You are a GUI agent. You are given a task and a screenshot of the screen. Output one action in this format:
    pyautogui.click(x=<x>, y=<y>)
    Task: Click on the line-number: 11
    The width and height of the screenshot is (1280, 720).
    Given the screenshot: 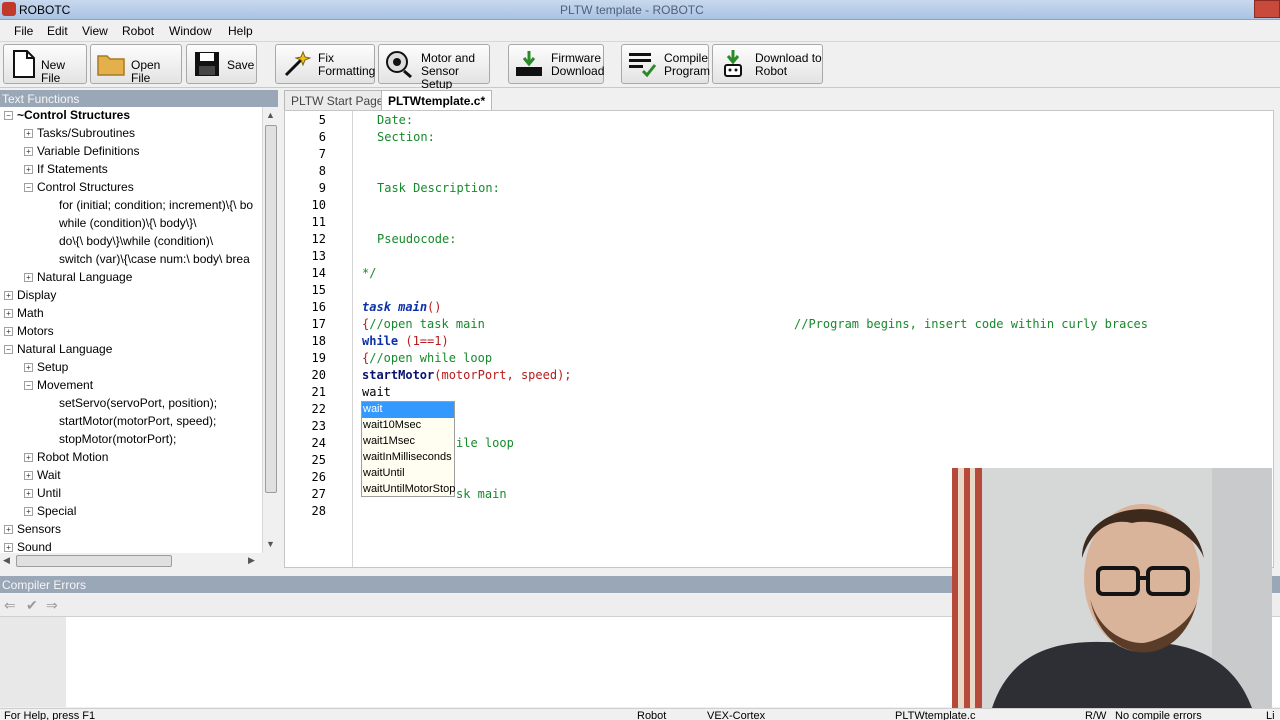 What is the action you would take?
    pyautogui.click(x=318, y=222)
    